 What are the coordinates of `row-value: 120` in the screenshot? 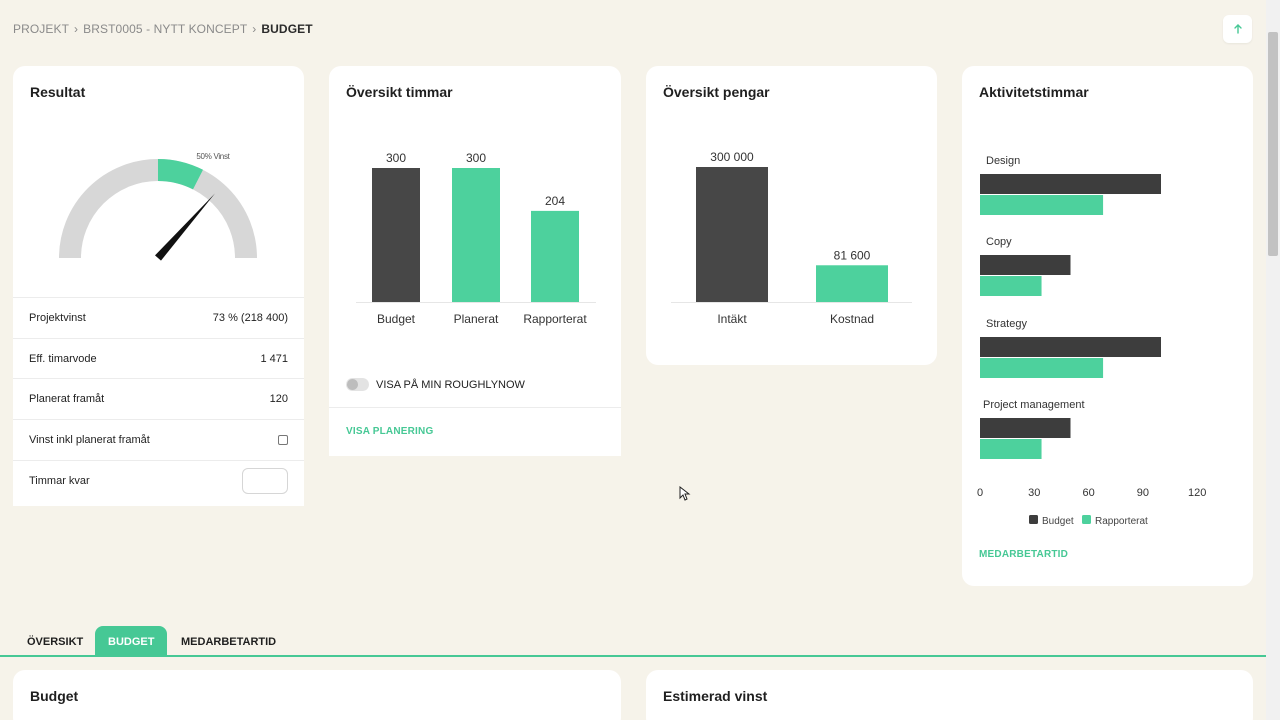 It's located at (278, 399).